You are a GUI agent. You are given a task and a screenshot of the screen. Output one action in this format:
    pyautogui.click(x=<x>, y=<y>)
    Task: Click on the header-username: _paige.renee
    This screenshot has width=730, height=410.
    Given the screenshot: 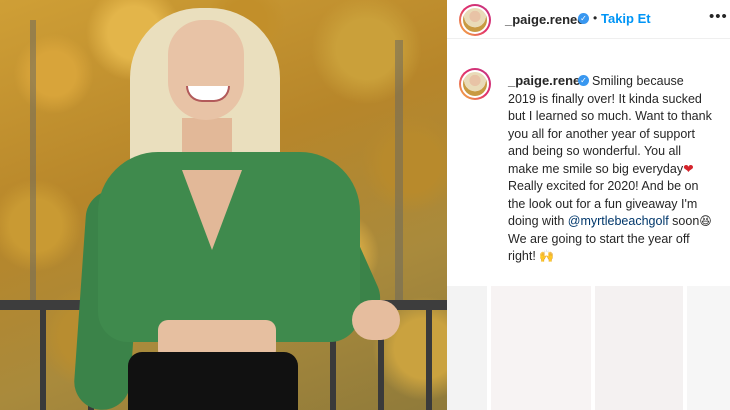 What is the action you would take?
    pyautogui.click(x=545, y=19)
    